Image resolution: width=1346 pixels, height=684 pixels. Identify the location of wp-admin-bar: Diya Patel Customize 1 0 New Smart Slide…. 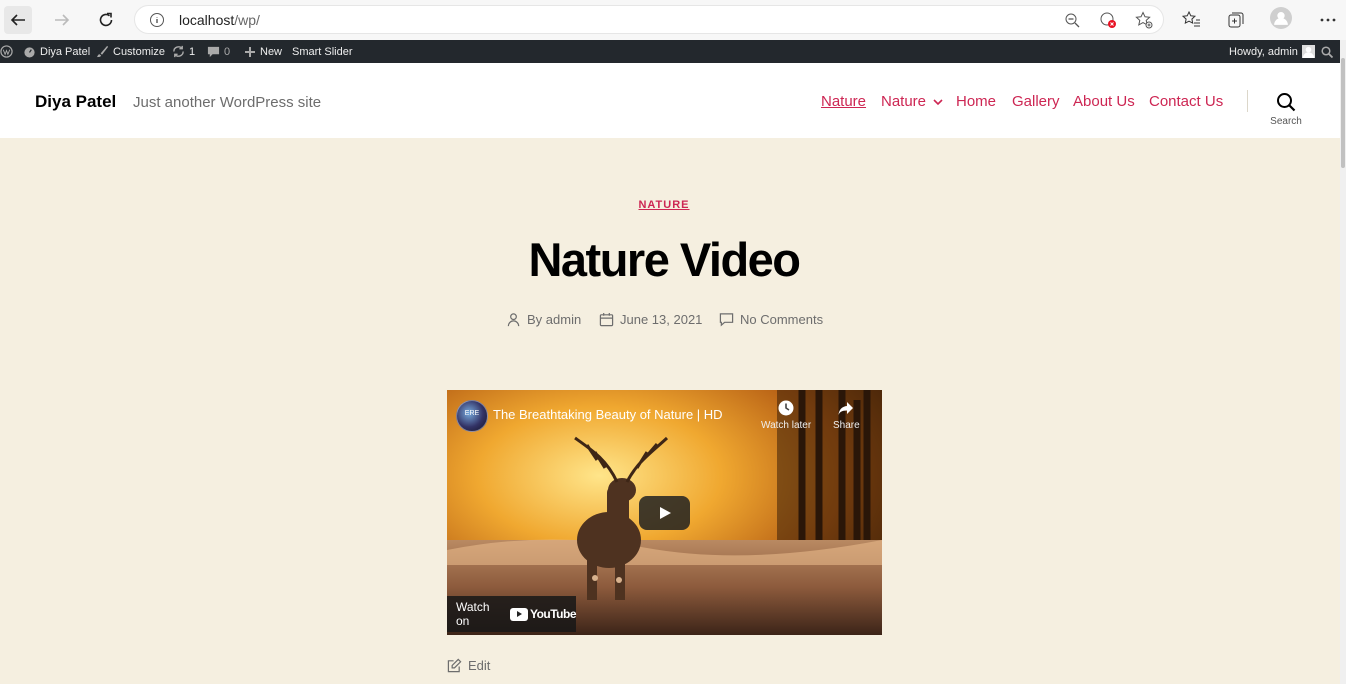
(673, 51).